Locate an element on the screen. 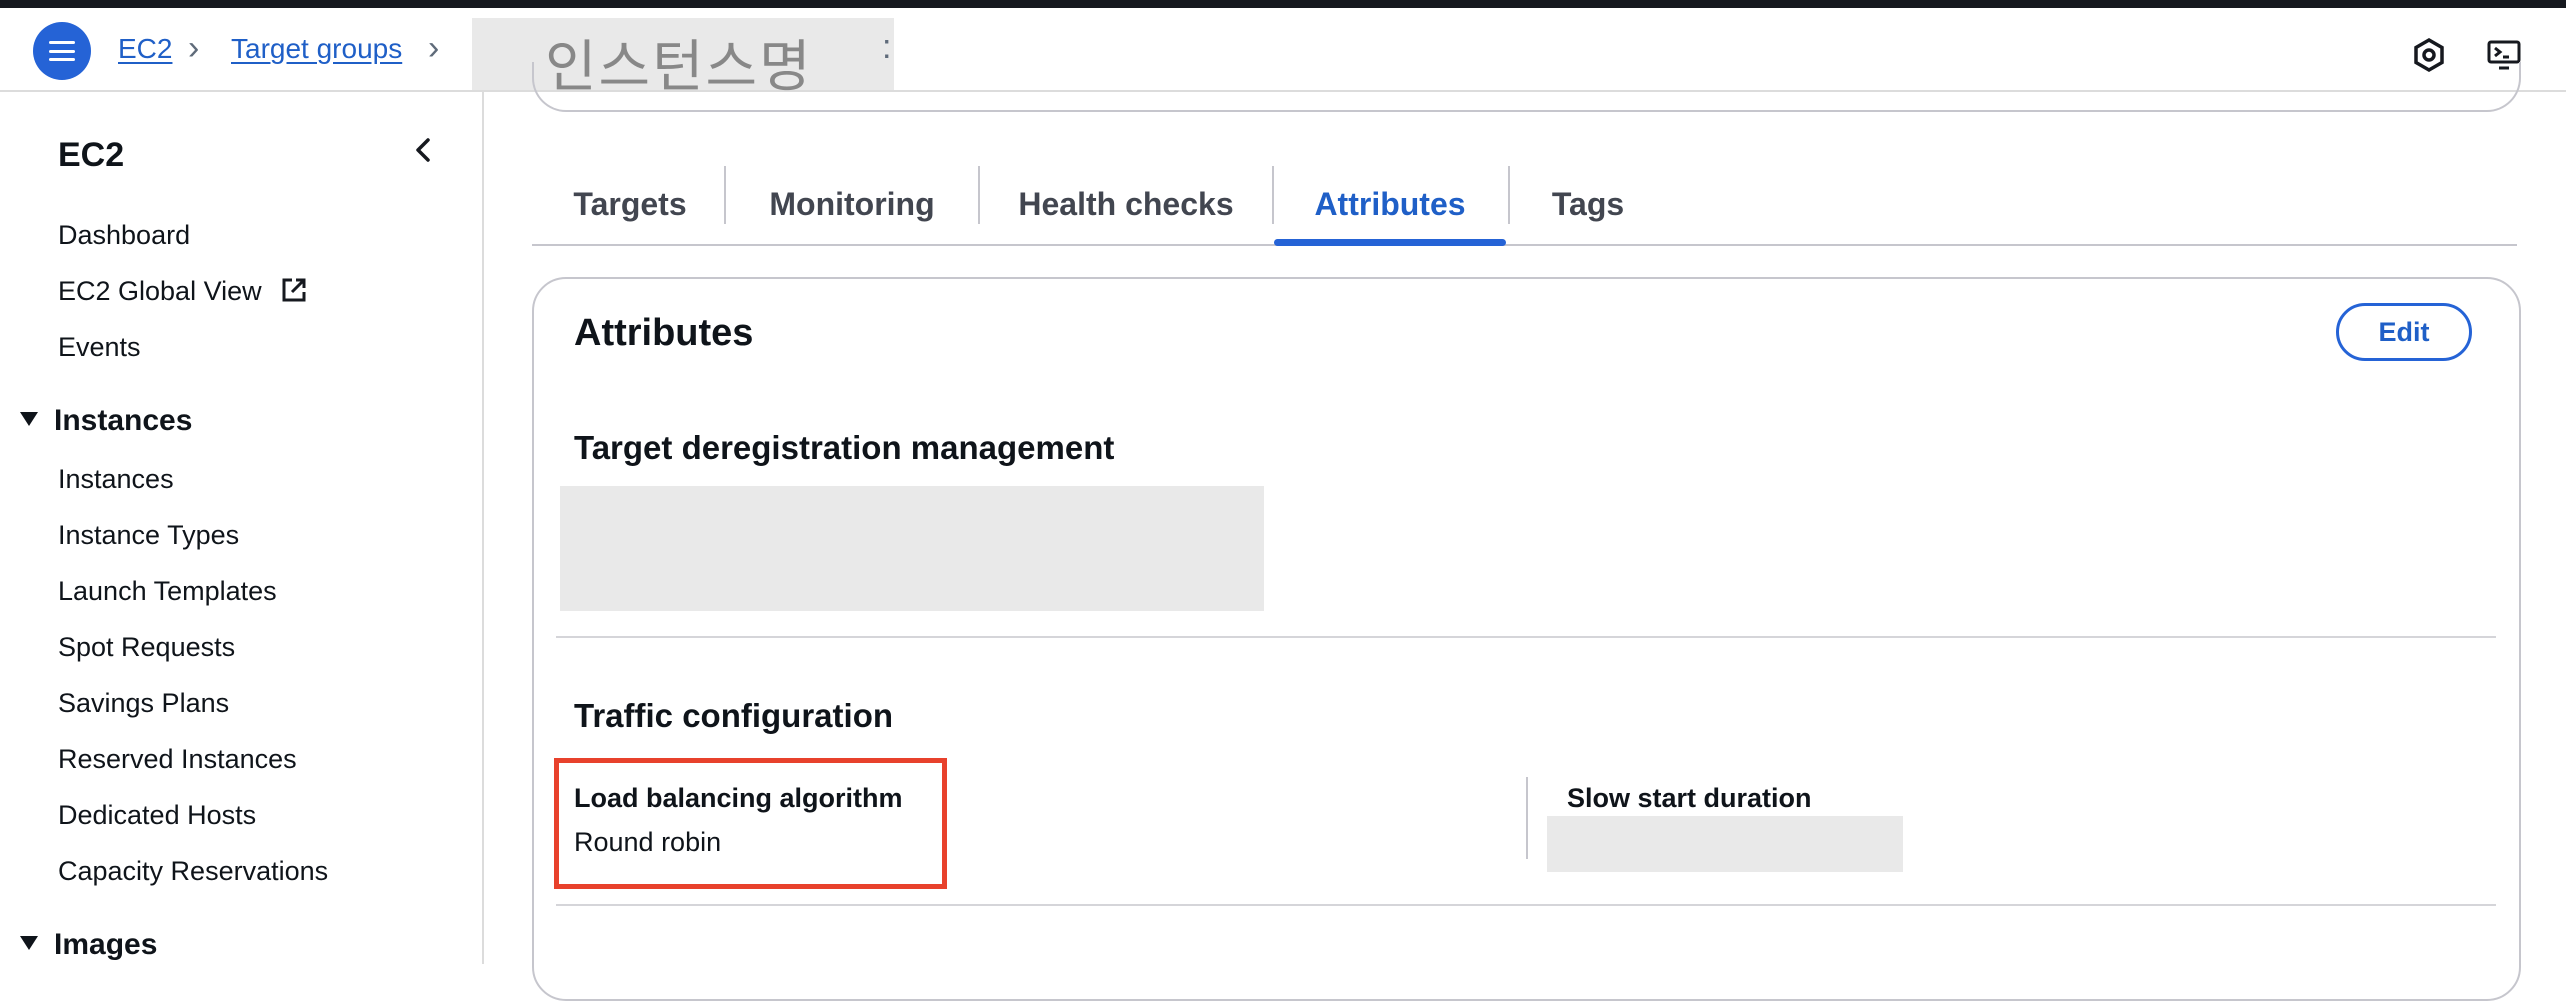 Image resolution: width=2566 pixels, height=1001 pixels. external-link-icon is located at coordinates (294, 290).